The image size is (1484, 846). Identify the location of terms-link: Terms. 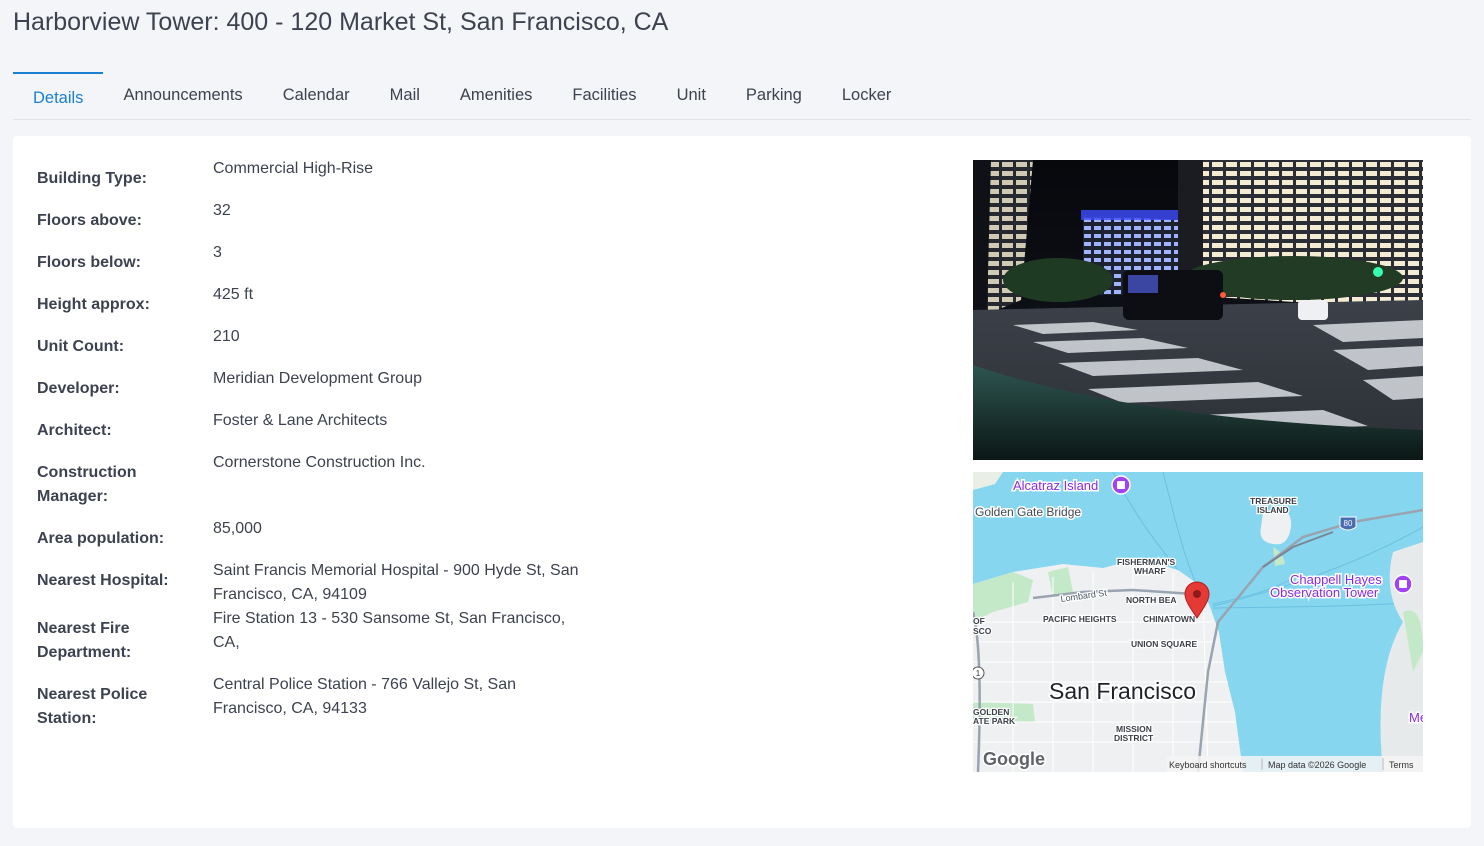
(1401, 765).